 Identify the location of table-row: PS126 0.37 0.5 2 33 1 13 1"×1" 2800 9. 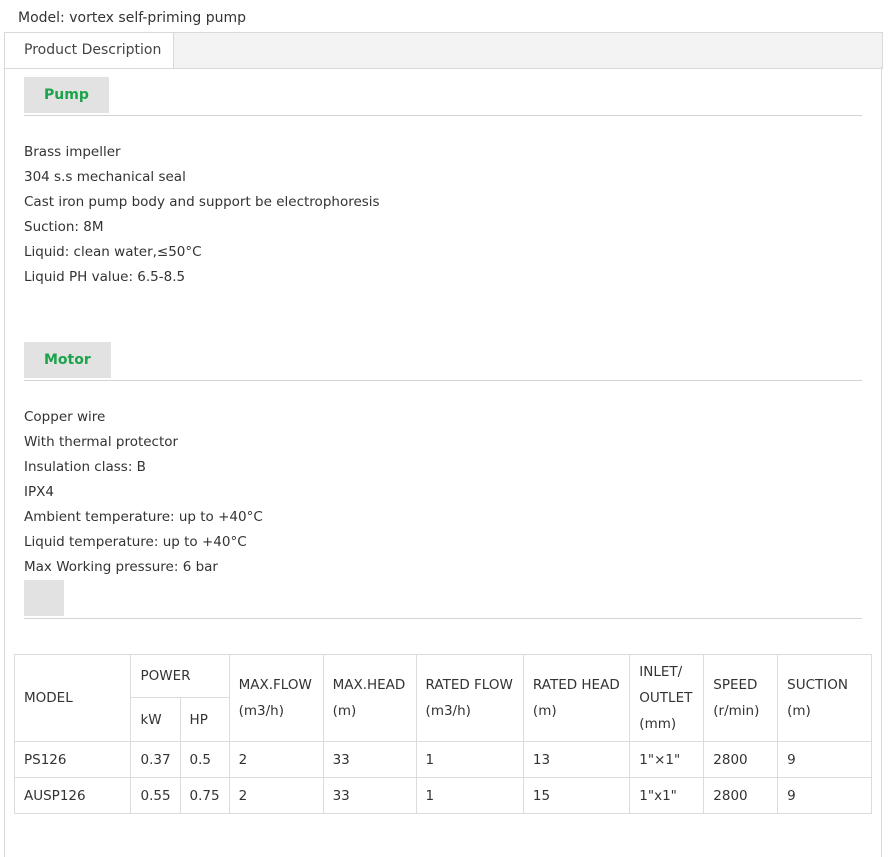
(442, 759).